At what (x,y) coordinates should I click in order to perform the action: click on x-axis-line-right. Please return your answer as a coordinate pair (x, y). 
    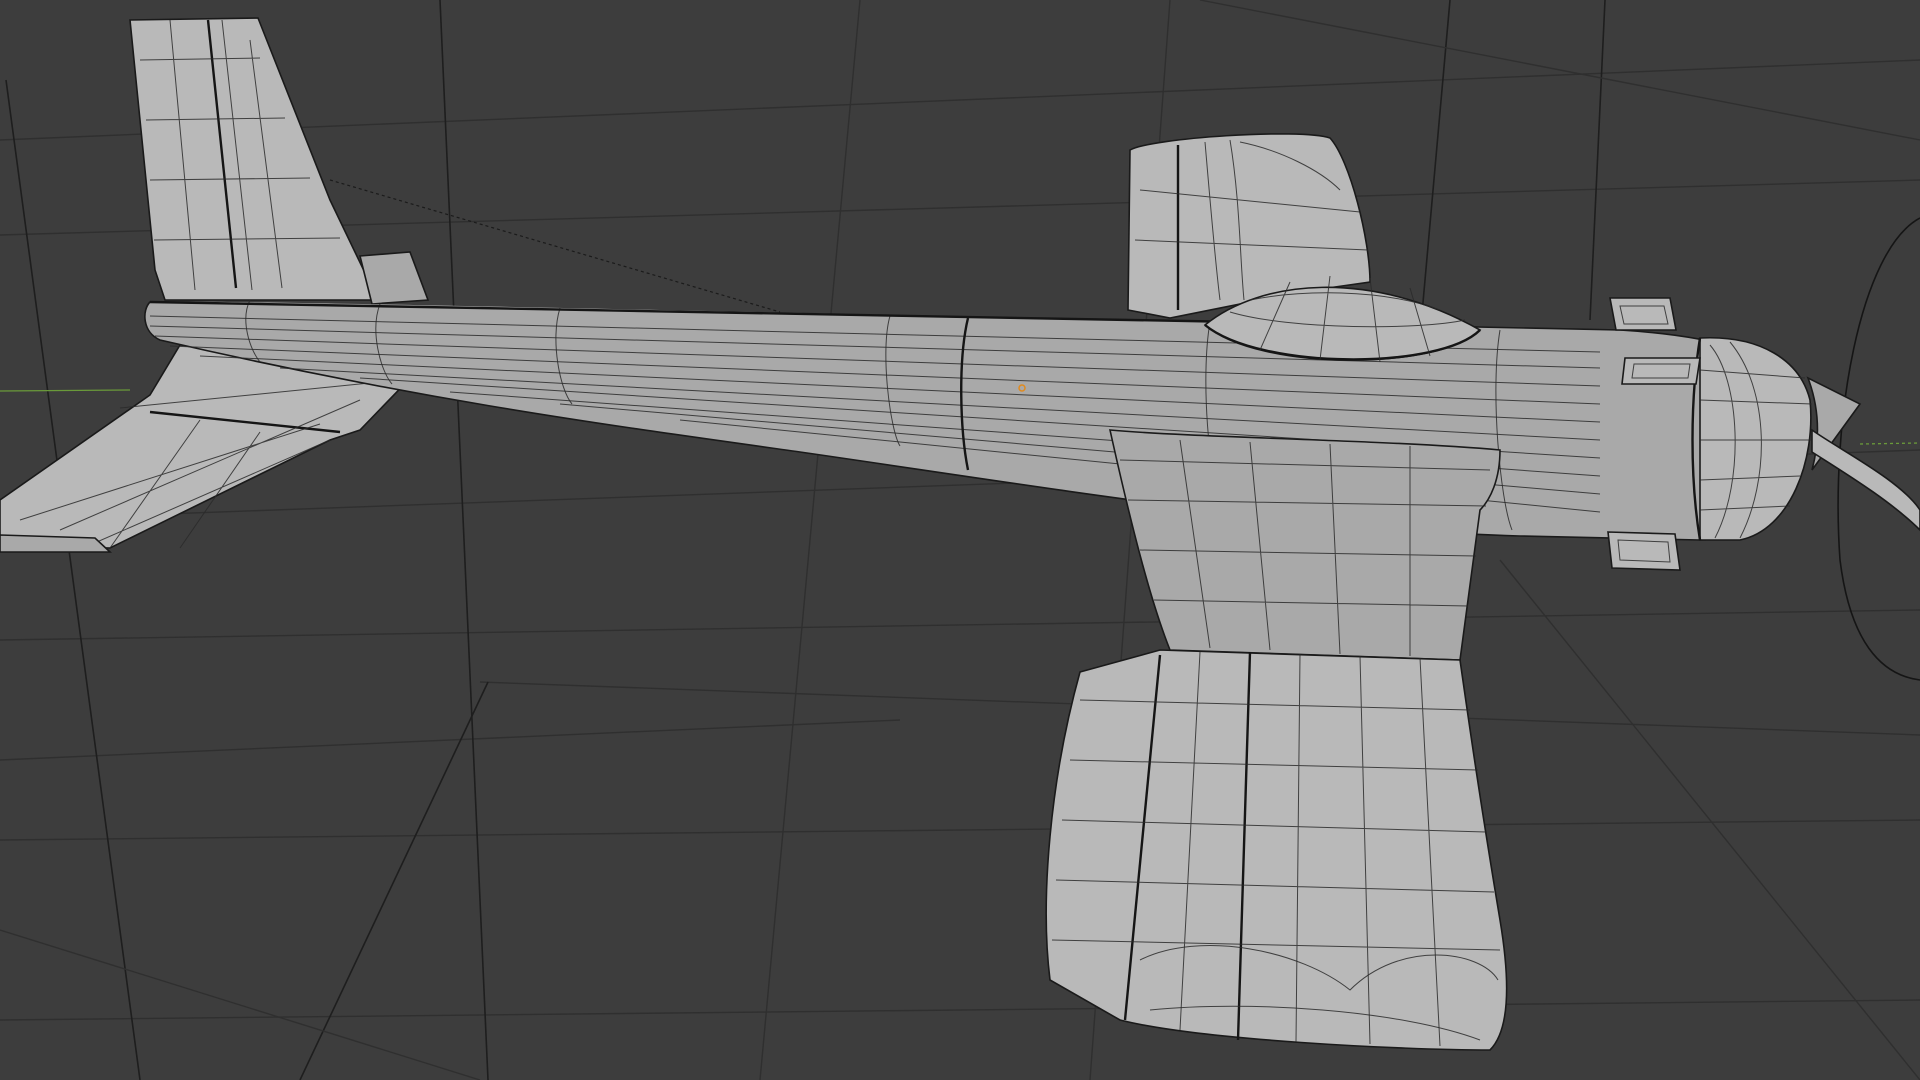
    Looking at the image, I should click on (1889, 443).